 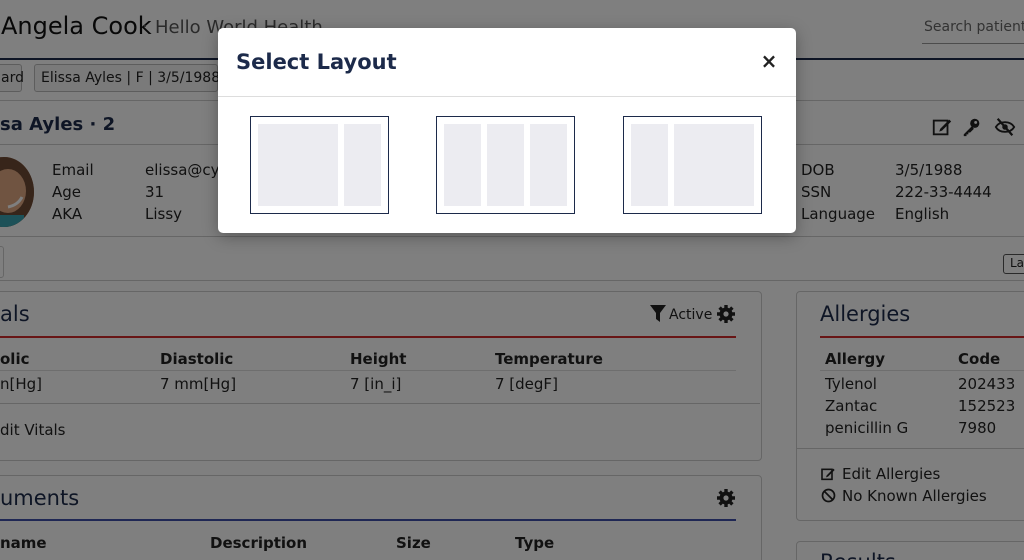 What do you see at coordinates (769, 61) in the screenshot?
I see `close-icon: ×` at bounding box center [769, 61].